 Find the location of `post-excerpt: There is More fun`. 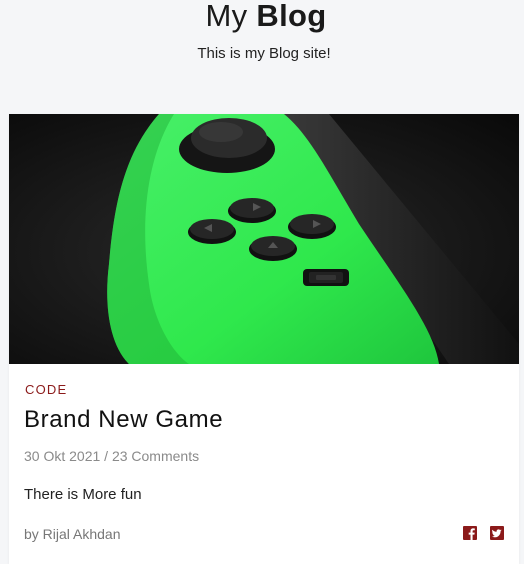

post-excerpt: There is More fun is located at coordinates (83, 494).